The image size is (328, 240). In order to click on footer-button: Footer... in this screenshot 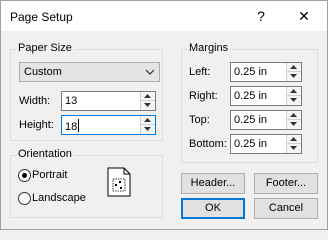, I will do `click(286, 183)`.